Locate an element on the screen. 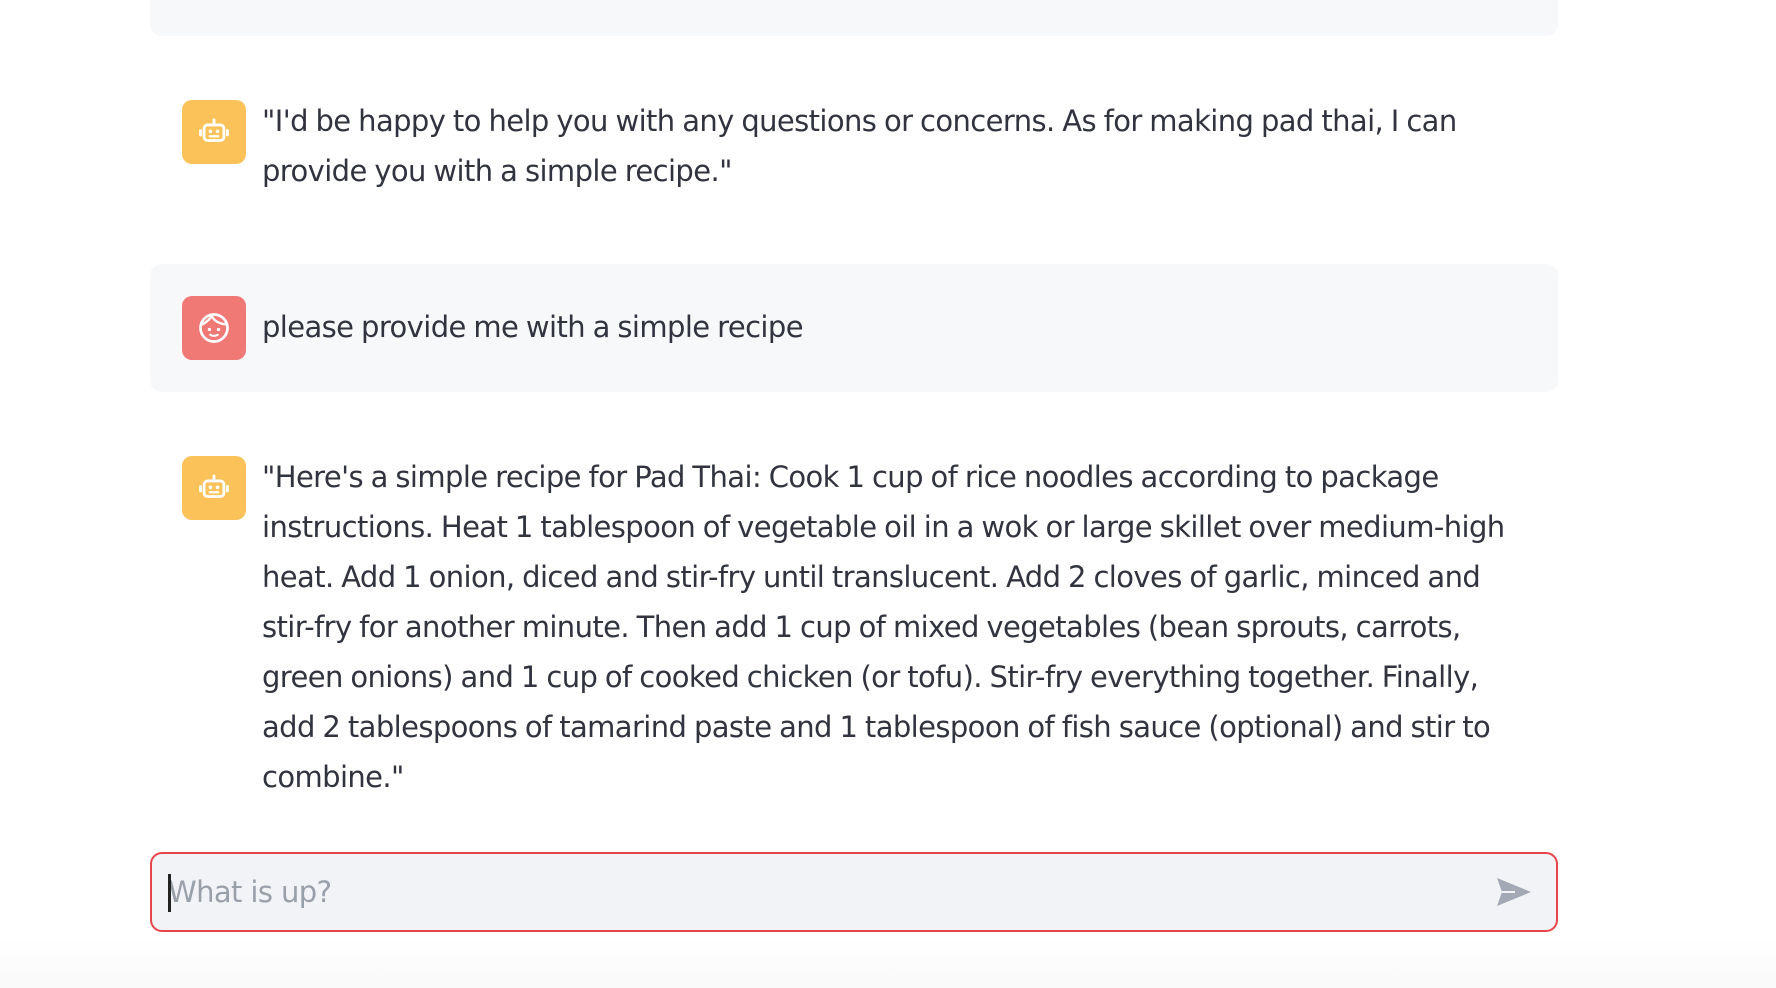  message-text: please provide me with a simple recipe is located at coordinates (533, 327).